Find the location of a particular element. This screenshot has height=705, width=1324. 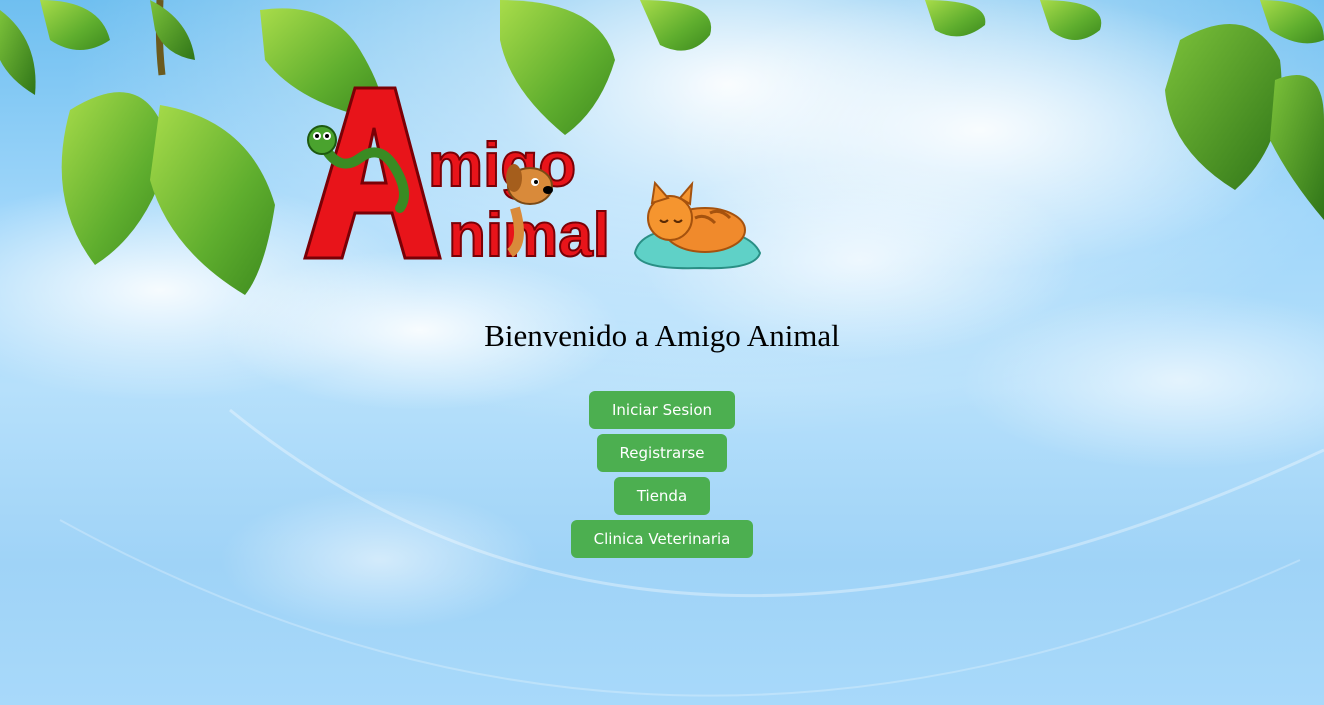

cat-icon is located at coordinates (697, 225).